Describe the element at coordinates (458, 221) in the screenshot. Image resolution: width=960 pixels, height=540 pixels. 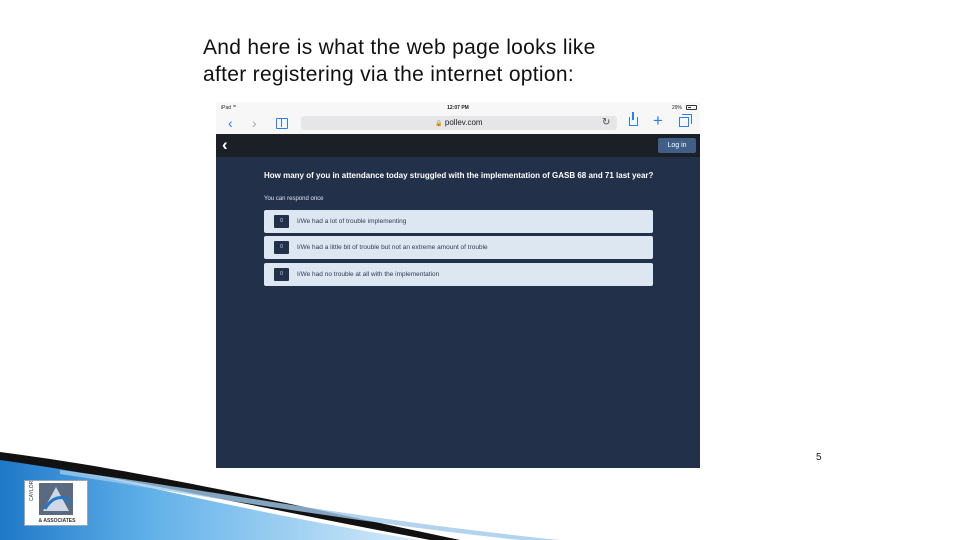
I see `poll-option-1: 0 I/We had a lot of trouble implementing` at that location.